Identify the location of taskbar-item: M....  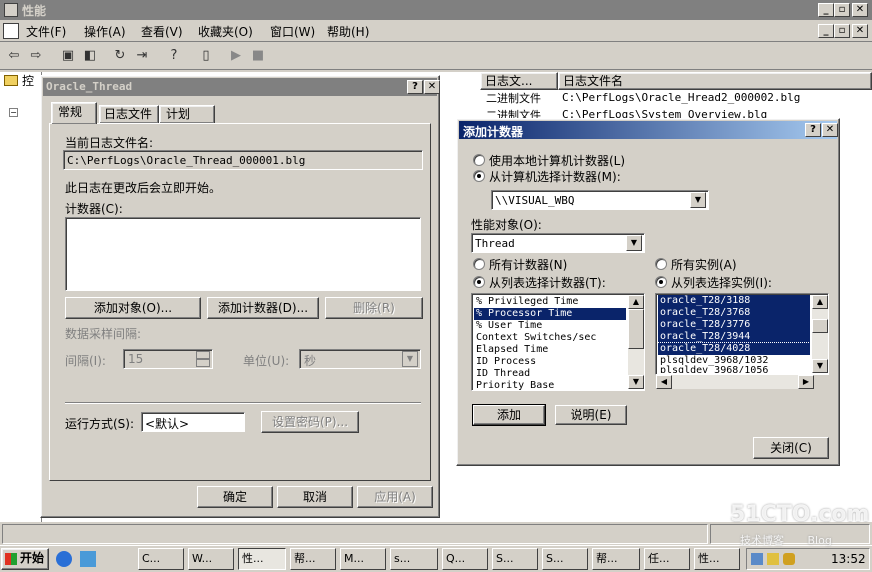
(363, 559).